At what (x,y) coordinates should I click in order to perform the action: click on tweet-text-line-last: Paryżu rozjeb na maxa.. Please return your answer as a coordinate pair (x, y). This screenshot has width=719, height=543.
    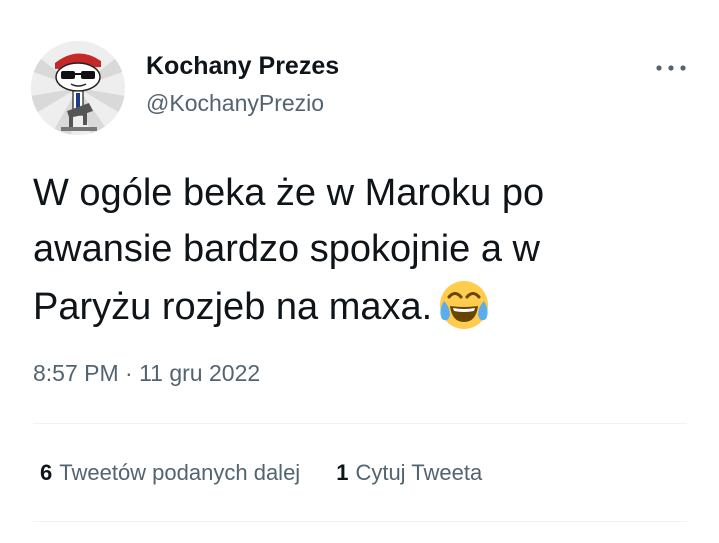
    Looking at the image, I should click on (353, 306).